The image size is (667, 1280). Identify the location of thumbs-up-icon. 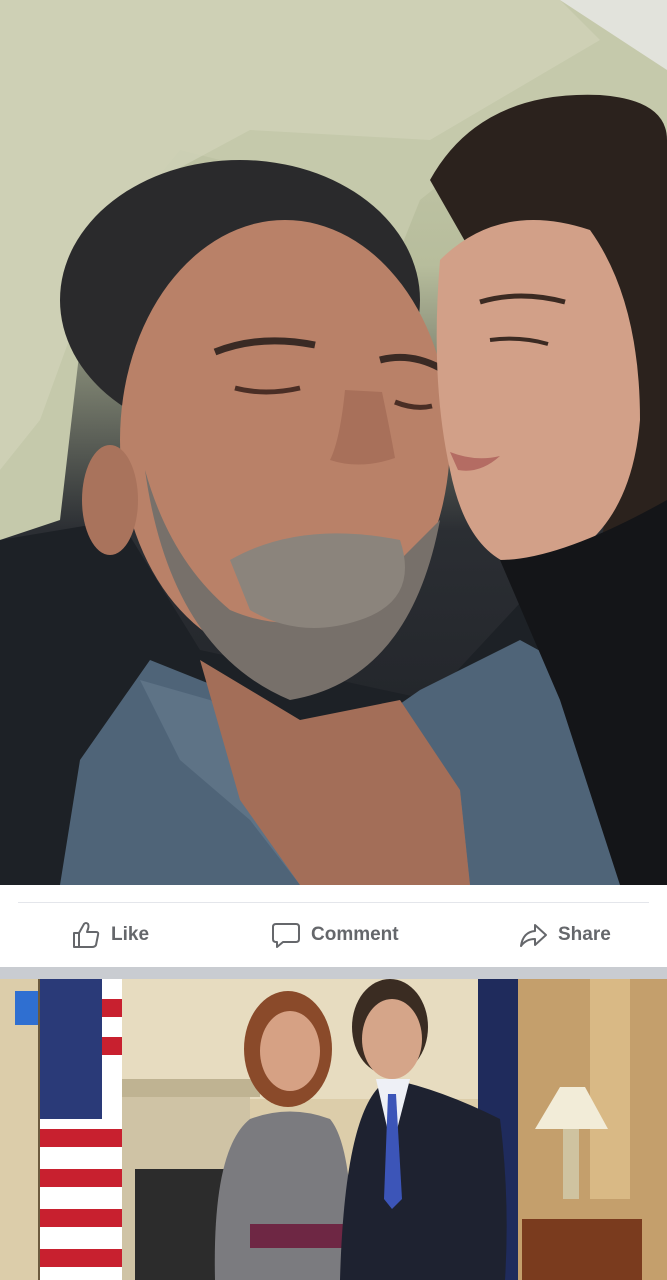
(86, 935).